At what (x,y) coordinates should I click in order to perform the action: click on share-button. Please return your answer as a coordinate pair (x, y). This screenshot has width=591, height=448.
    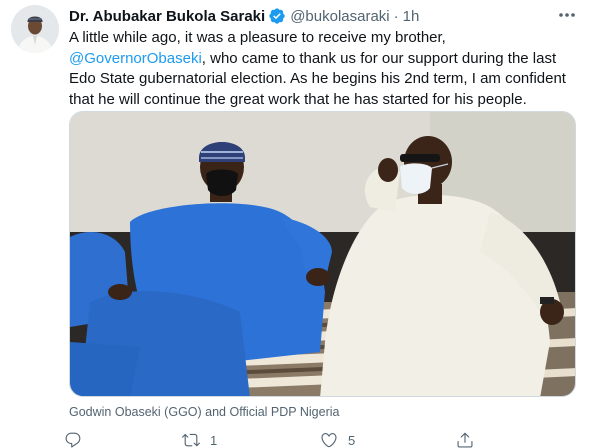
    Looking at the image, I should click on (476, 439).